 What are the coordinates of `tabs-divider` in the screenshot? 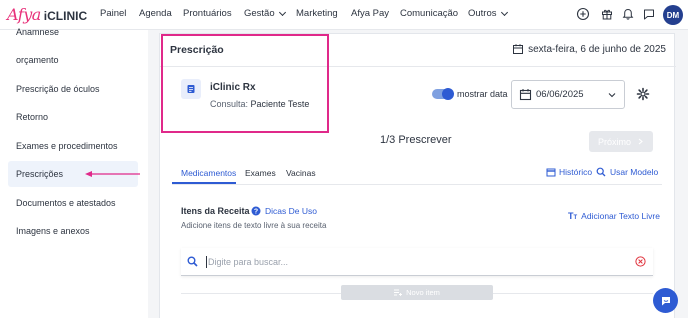 It's located at (417, 184).